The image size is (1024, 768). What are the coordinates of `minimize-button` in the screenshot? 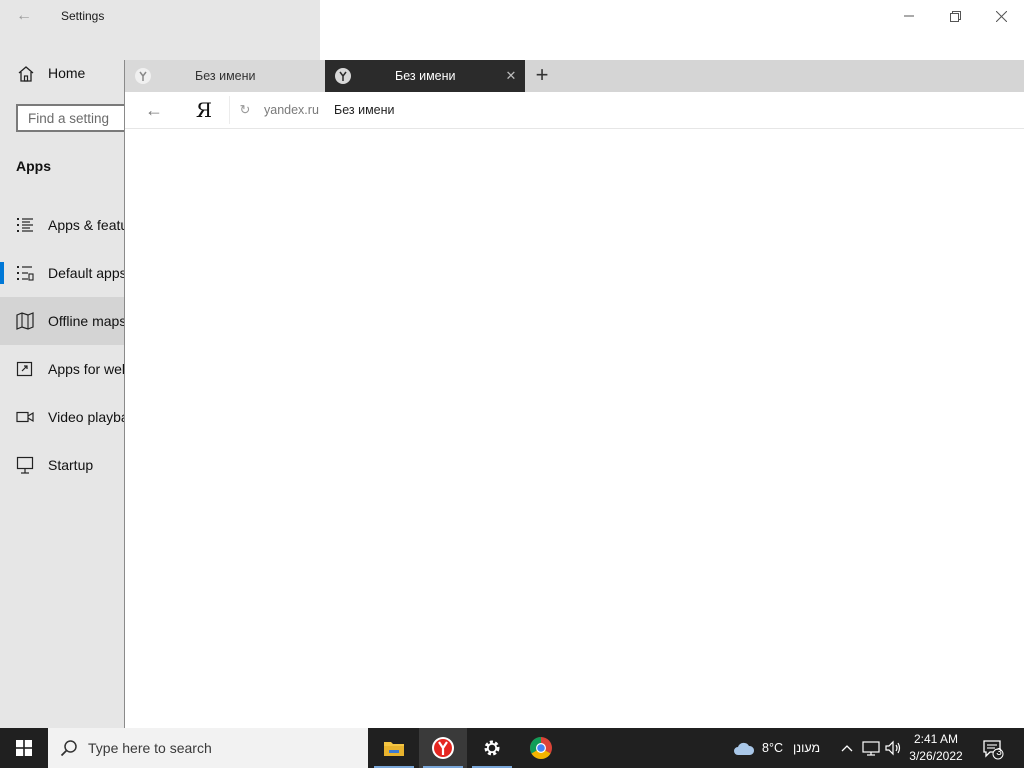 It's located at (909, 16).